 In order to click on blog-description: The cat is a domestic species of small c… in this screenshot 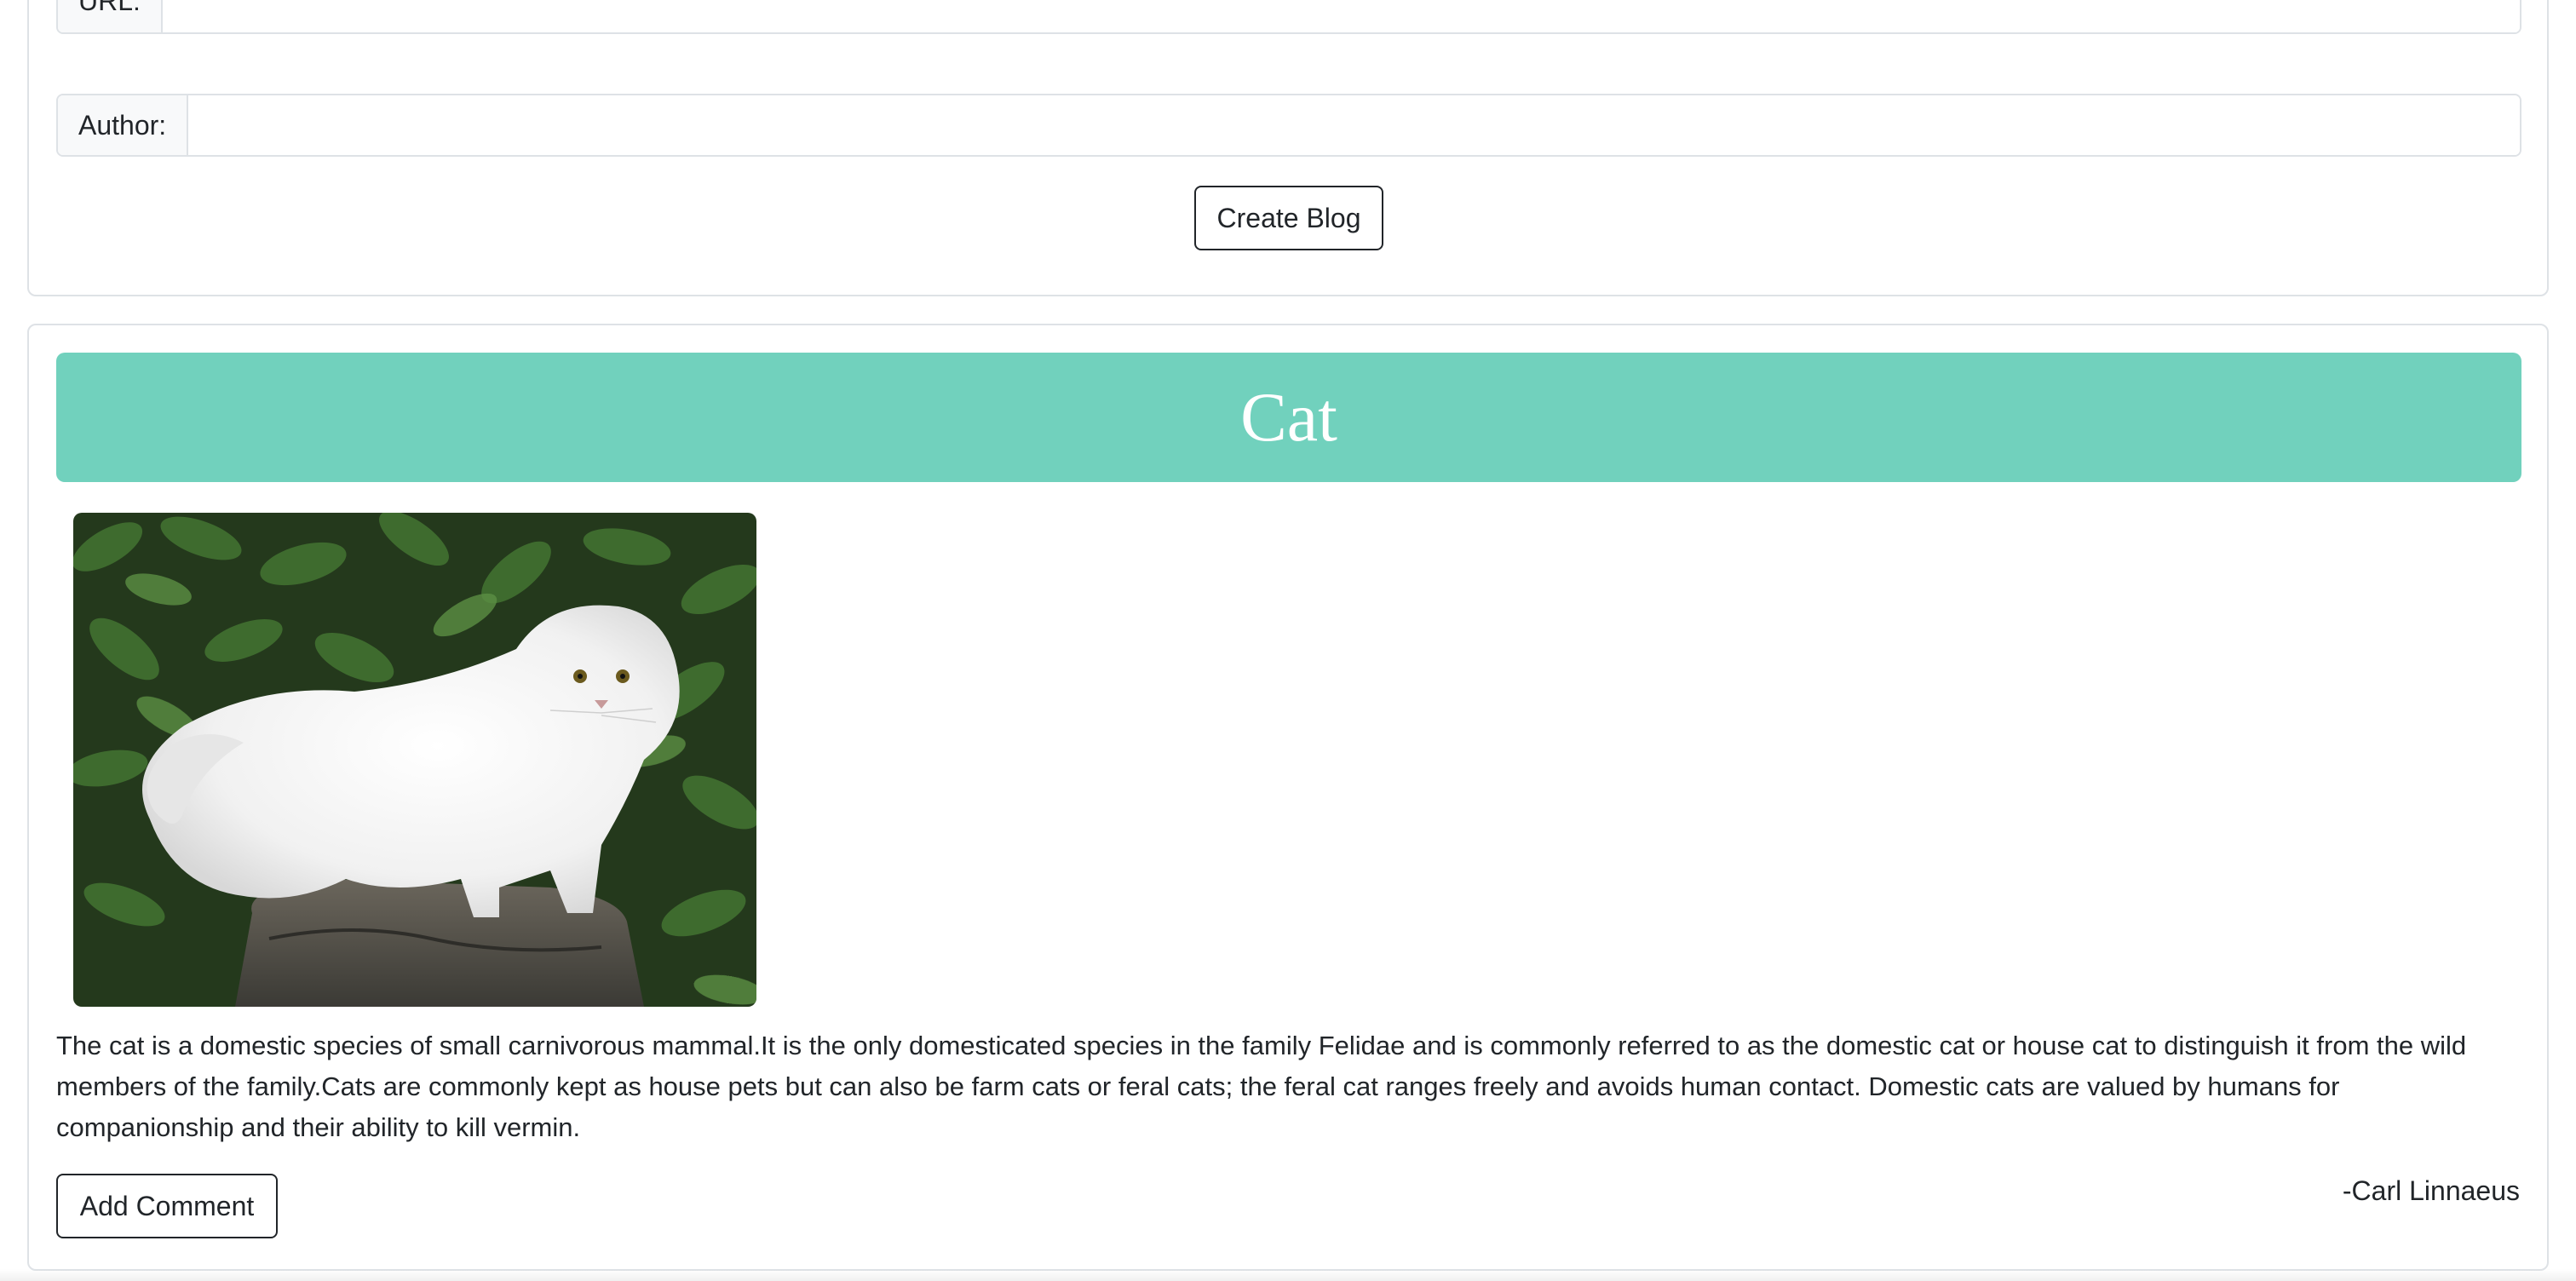, I will do `click(1262, 1086)`.